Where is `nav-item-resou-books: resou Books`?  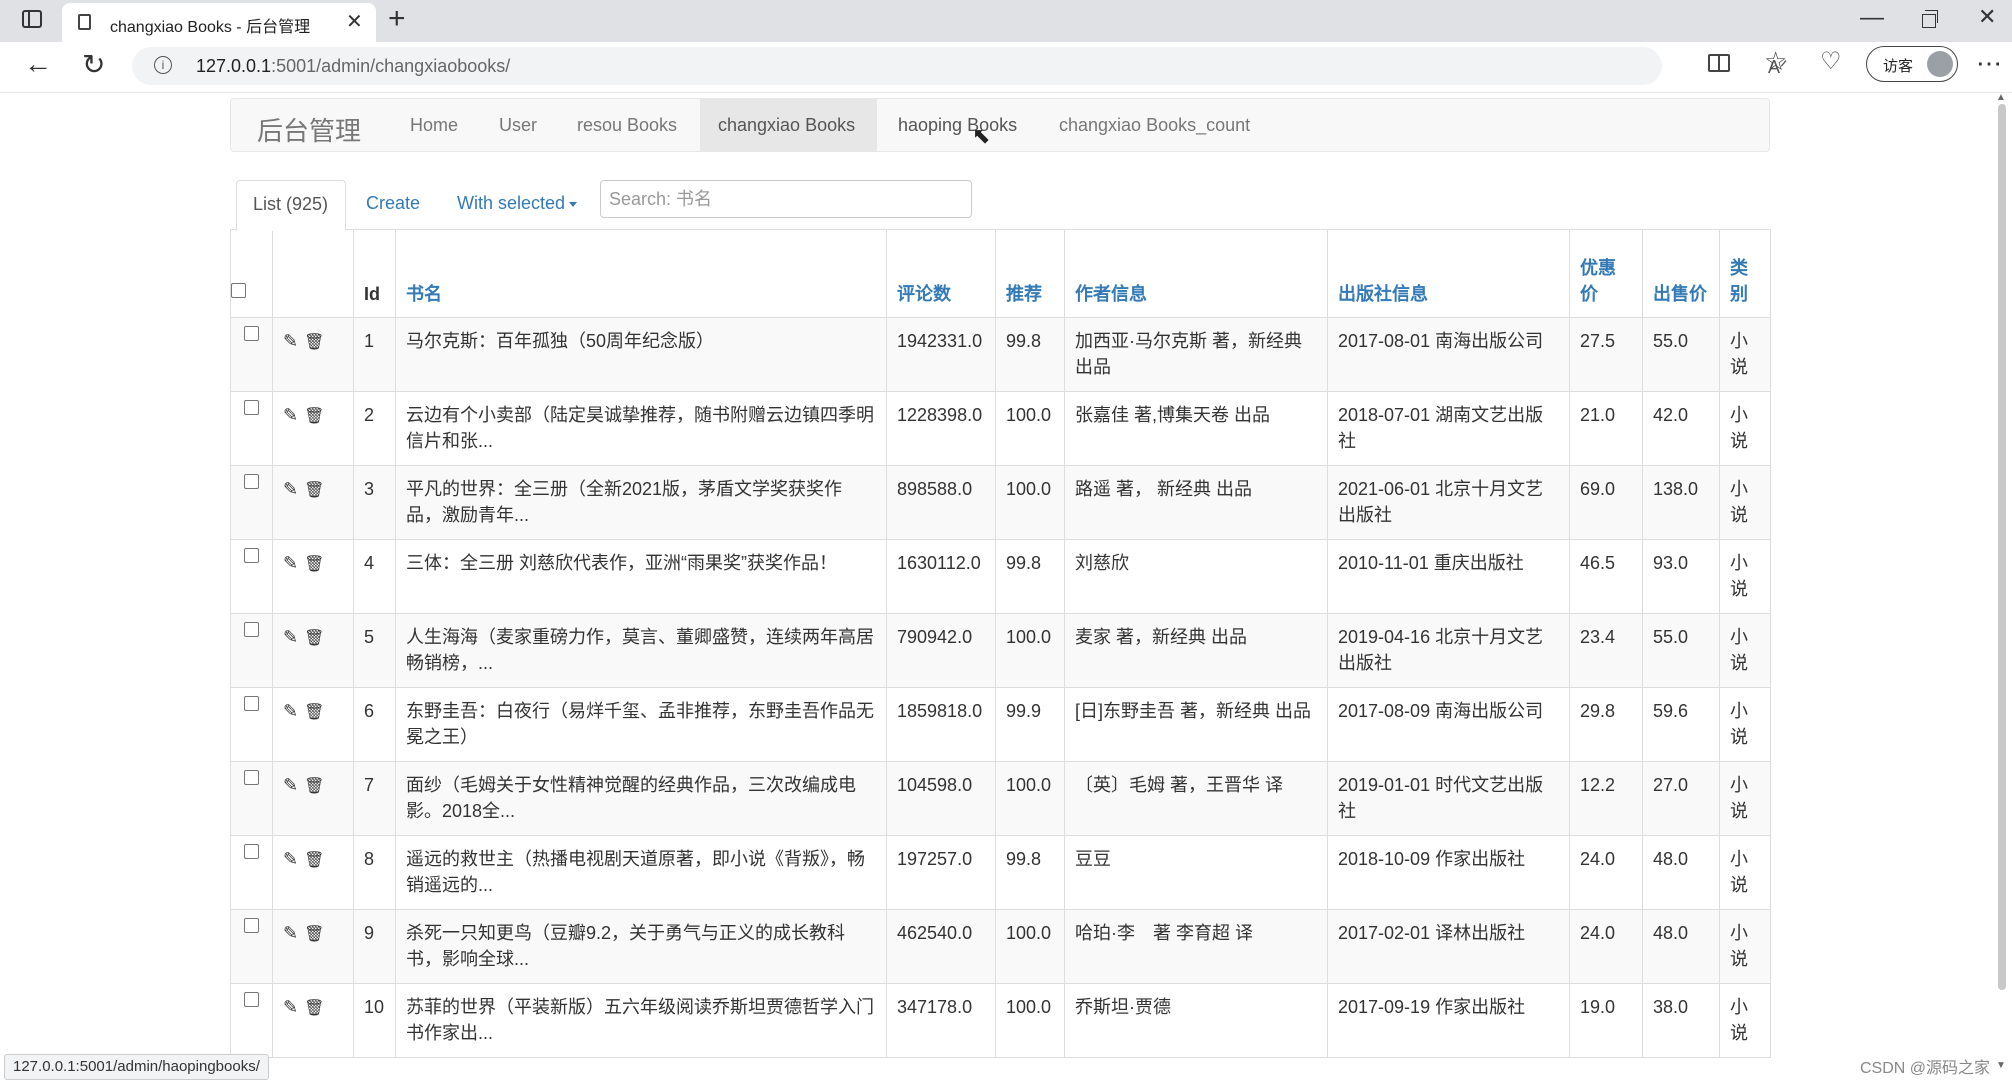 nav-item-resou-books: resou Books is located at coordinates (627, 125).